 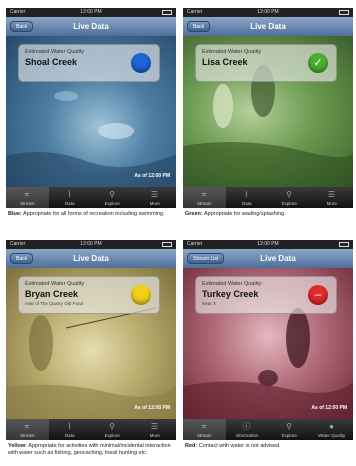 What do you see at coordinates (331, 426) in the screenshot?
I see `drop-icon: ●` at bounding box center [331, 426].